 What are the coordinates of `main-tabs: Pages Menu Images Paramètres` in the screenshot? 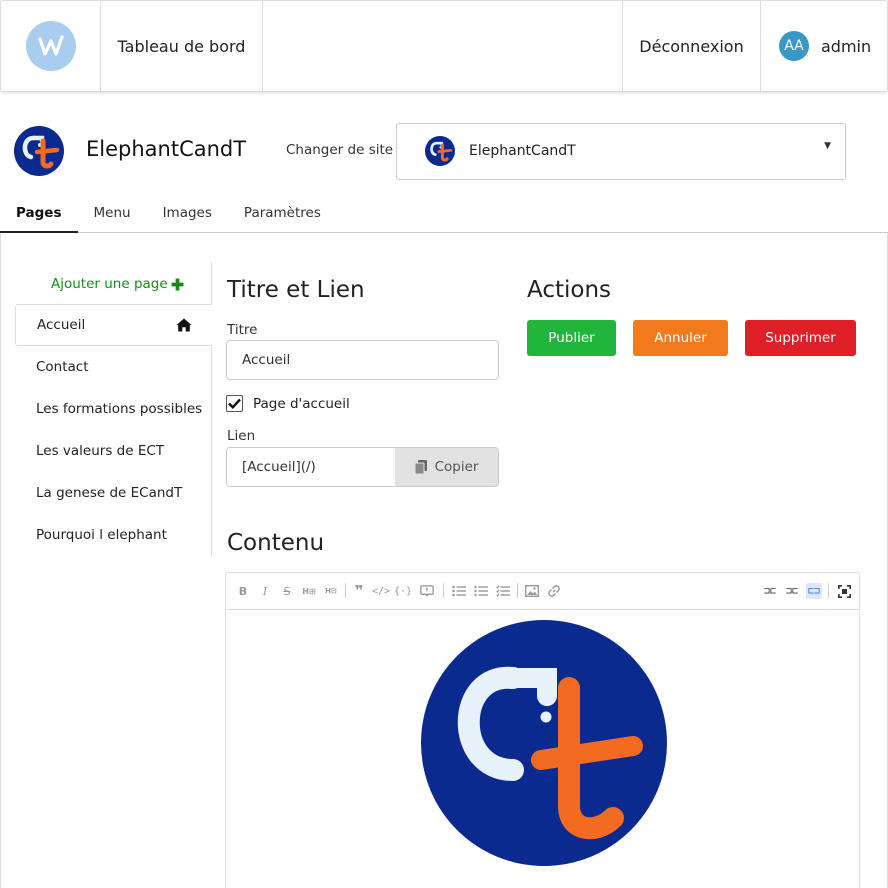 It's located at (444, 214).